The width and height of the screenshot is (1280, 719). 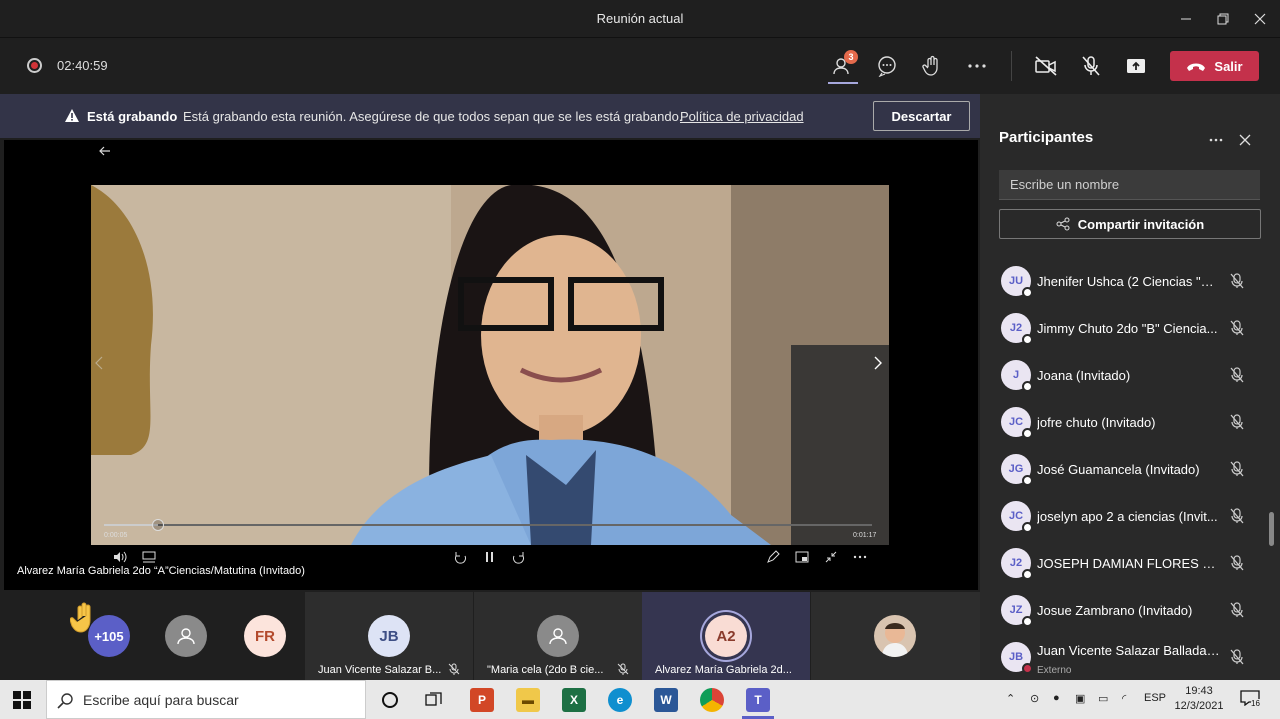 I want to click on next-chevron-icon, so click(x=878, y=363).